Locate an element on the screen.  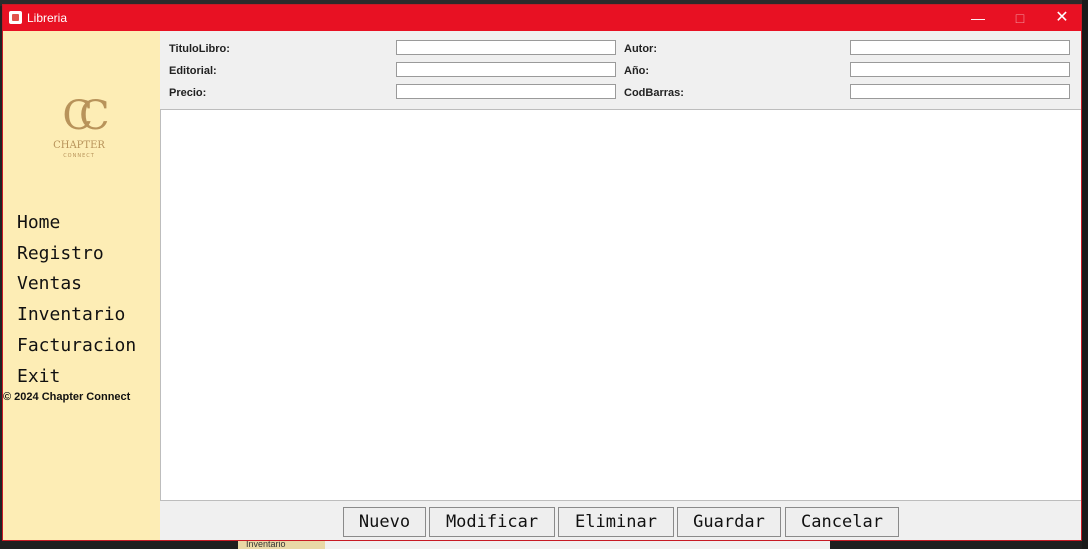
title-bar: Libreria — □ ✕ is located at coordinates (542, 18).